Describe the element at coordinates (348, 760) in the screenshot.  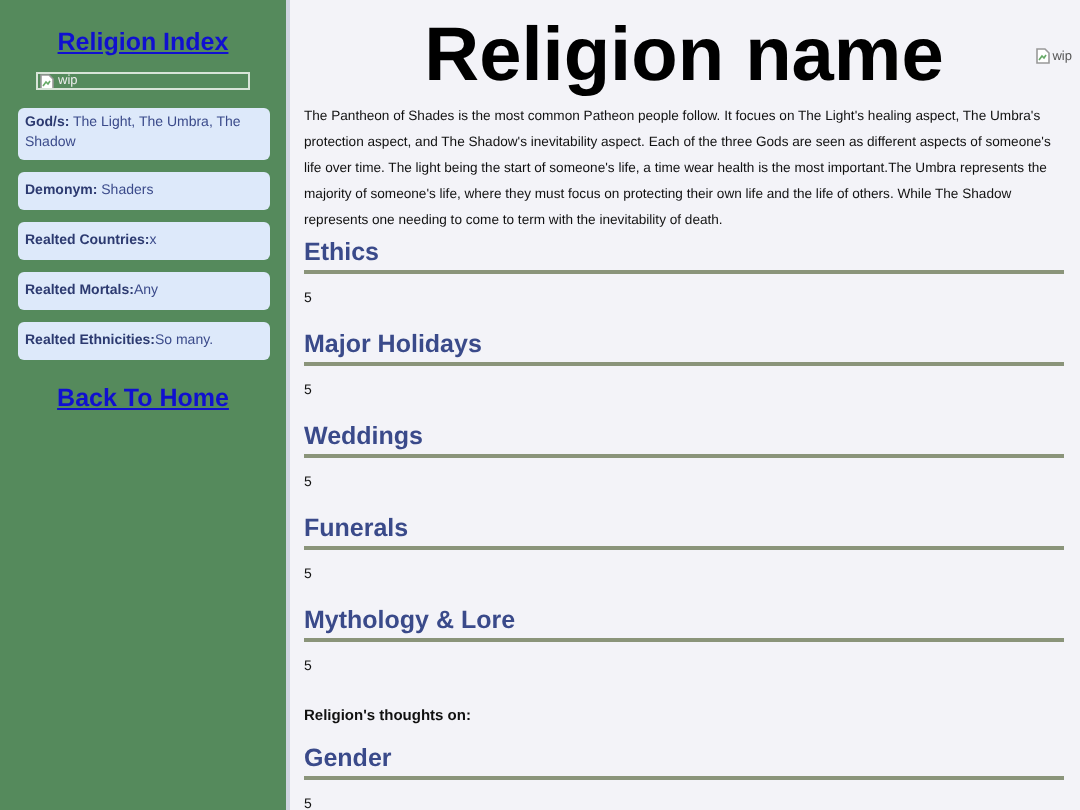
I see `section-heading: Gender` at that location.